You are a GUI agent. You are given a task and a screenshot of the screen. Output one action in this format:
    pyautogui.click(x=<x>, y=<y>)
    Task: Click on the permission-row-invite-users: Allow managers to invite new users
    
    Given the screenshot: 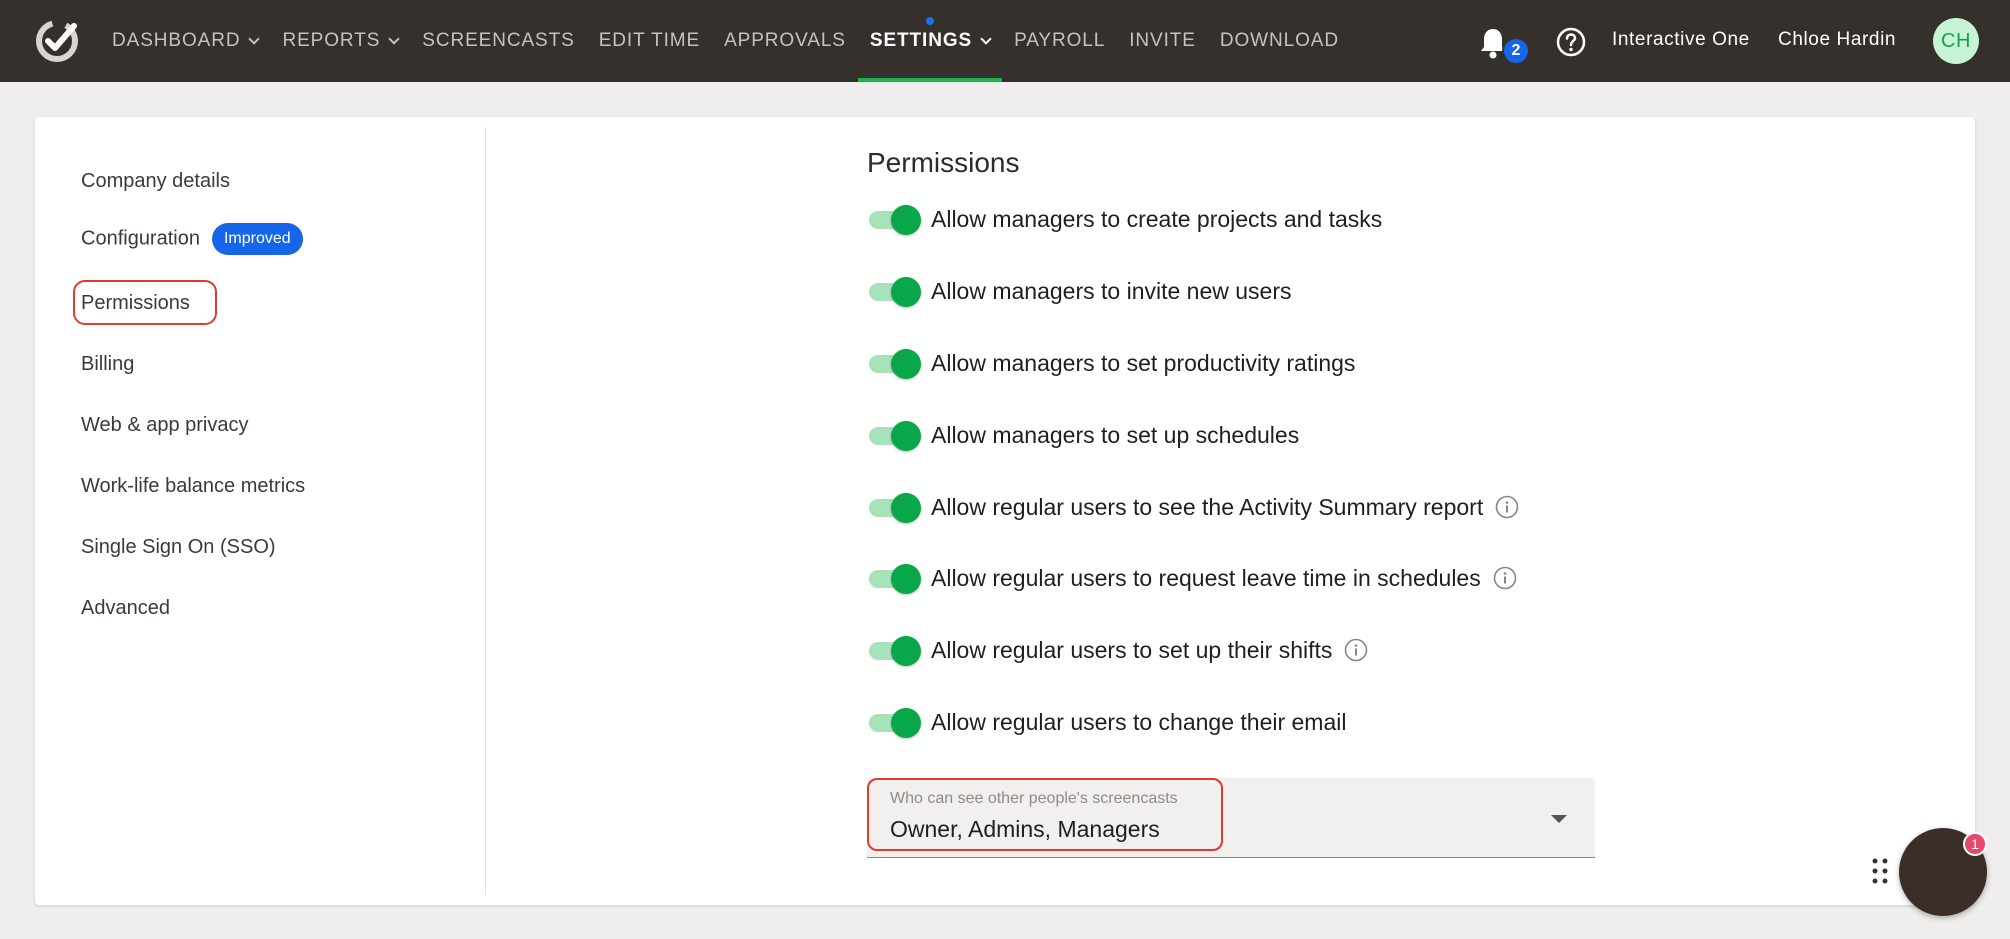 What is the action you would take?
    pyautogui.click(x=1079, y=291)
    